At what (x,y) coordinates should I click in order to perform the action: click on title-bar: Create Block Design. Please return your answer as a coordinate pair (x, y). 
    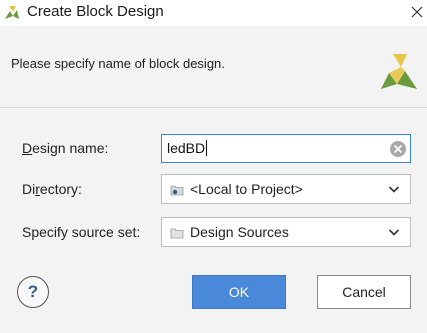
    Looking at the image, I should click on (213, 13).